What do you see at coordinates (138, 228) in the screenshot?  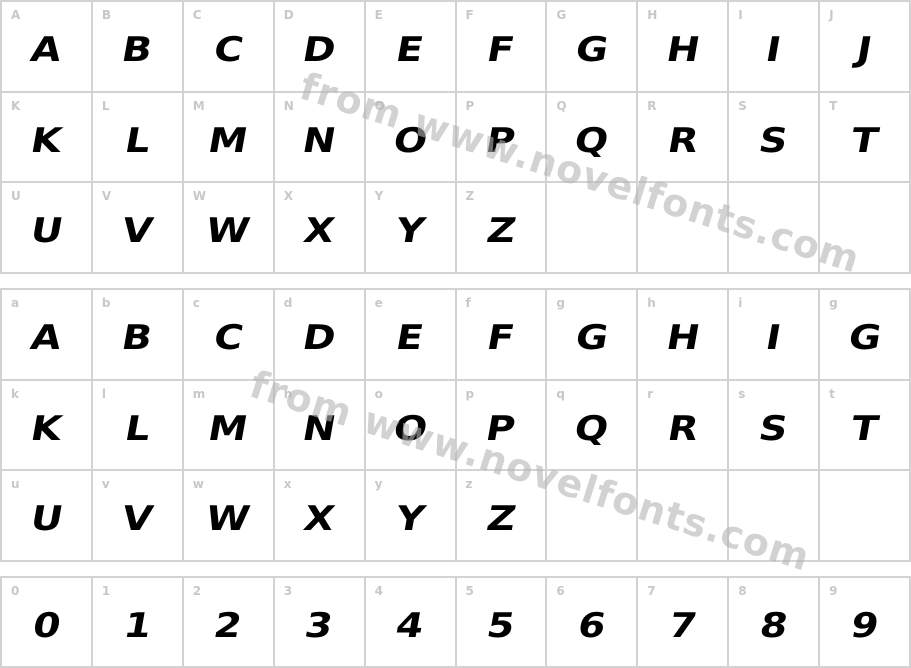 I see `glyph-cell: VV` at bounding box center [138, 228].